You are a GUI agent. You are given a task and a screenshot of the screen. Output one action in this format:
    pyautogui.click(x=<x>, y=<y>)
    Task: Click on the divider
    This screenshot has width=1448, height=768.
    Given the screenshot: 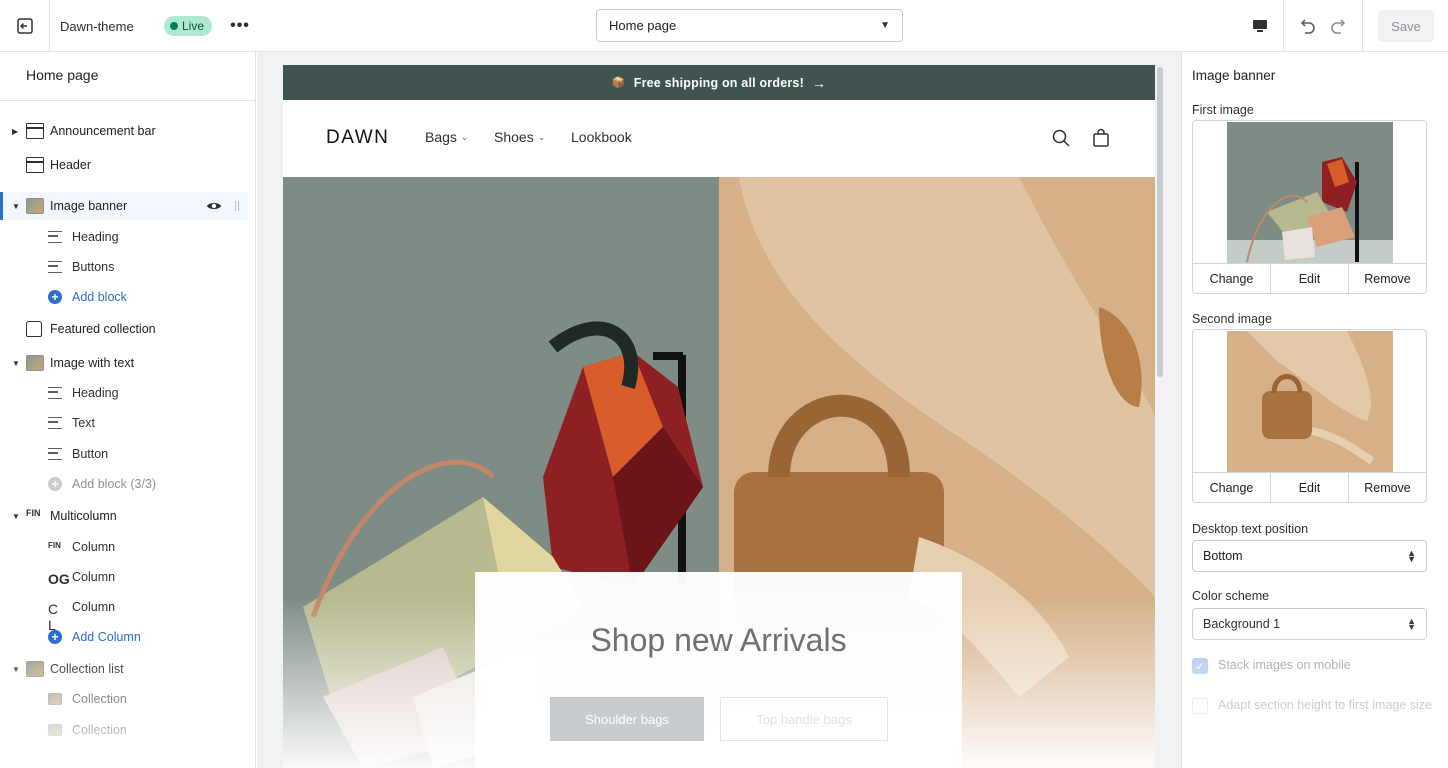 What is the action you would take?
    pyautogui.click(x=127, y=100)
    